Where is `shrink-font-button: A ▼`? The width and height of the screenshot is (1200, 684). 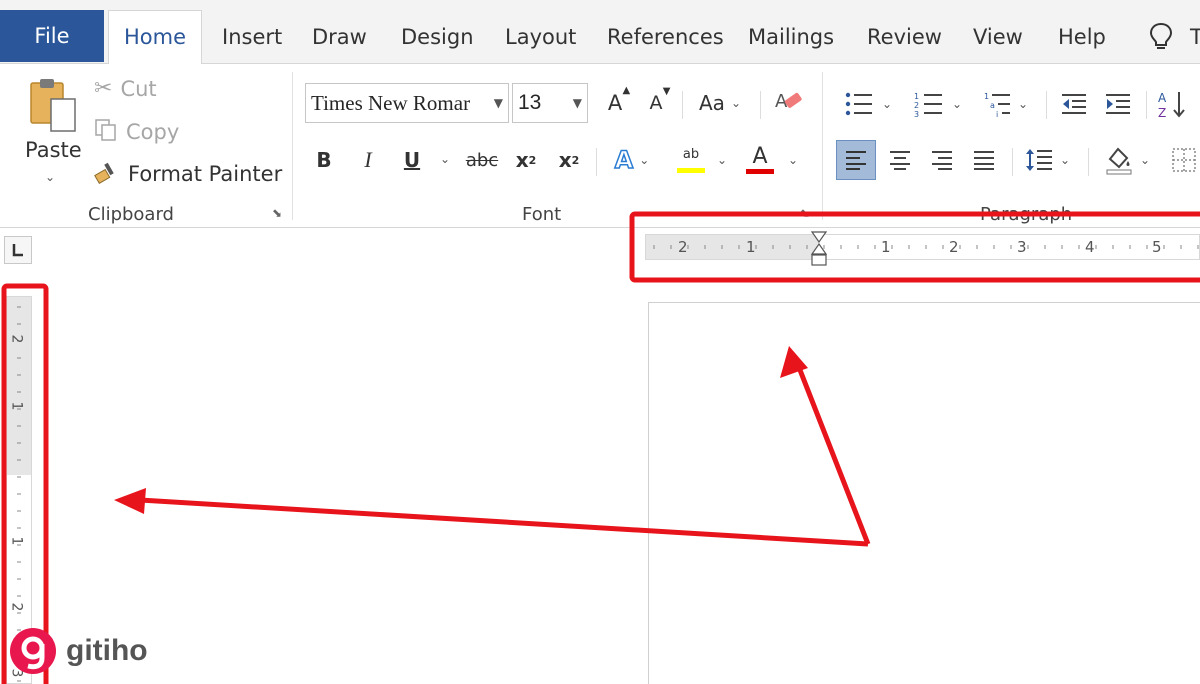 shrink-font-button: A ▼ is located at coordinates (656, 103).